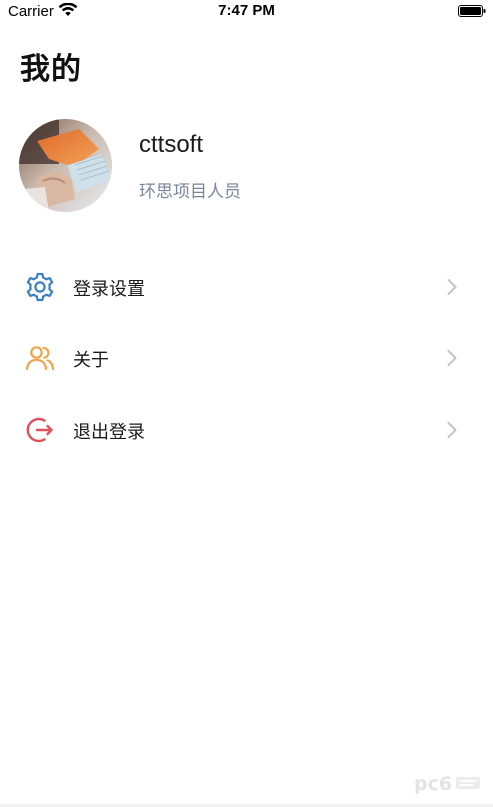  Describe the element at coordinates (246, 358) in the screenshot. I see `menu-item-about: 关于` at that location.